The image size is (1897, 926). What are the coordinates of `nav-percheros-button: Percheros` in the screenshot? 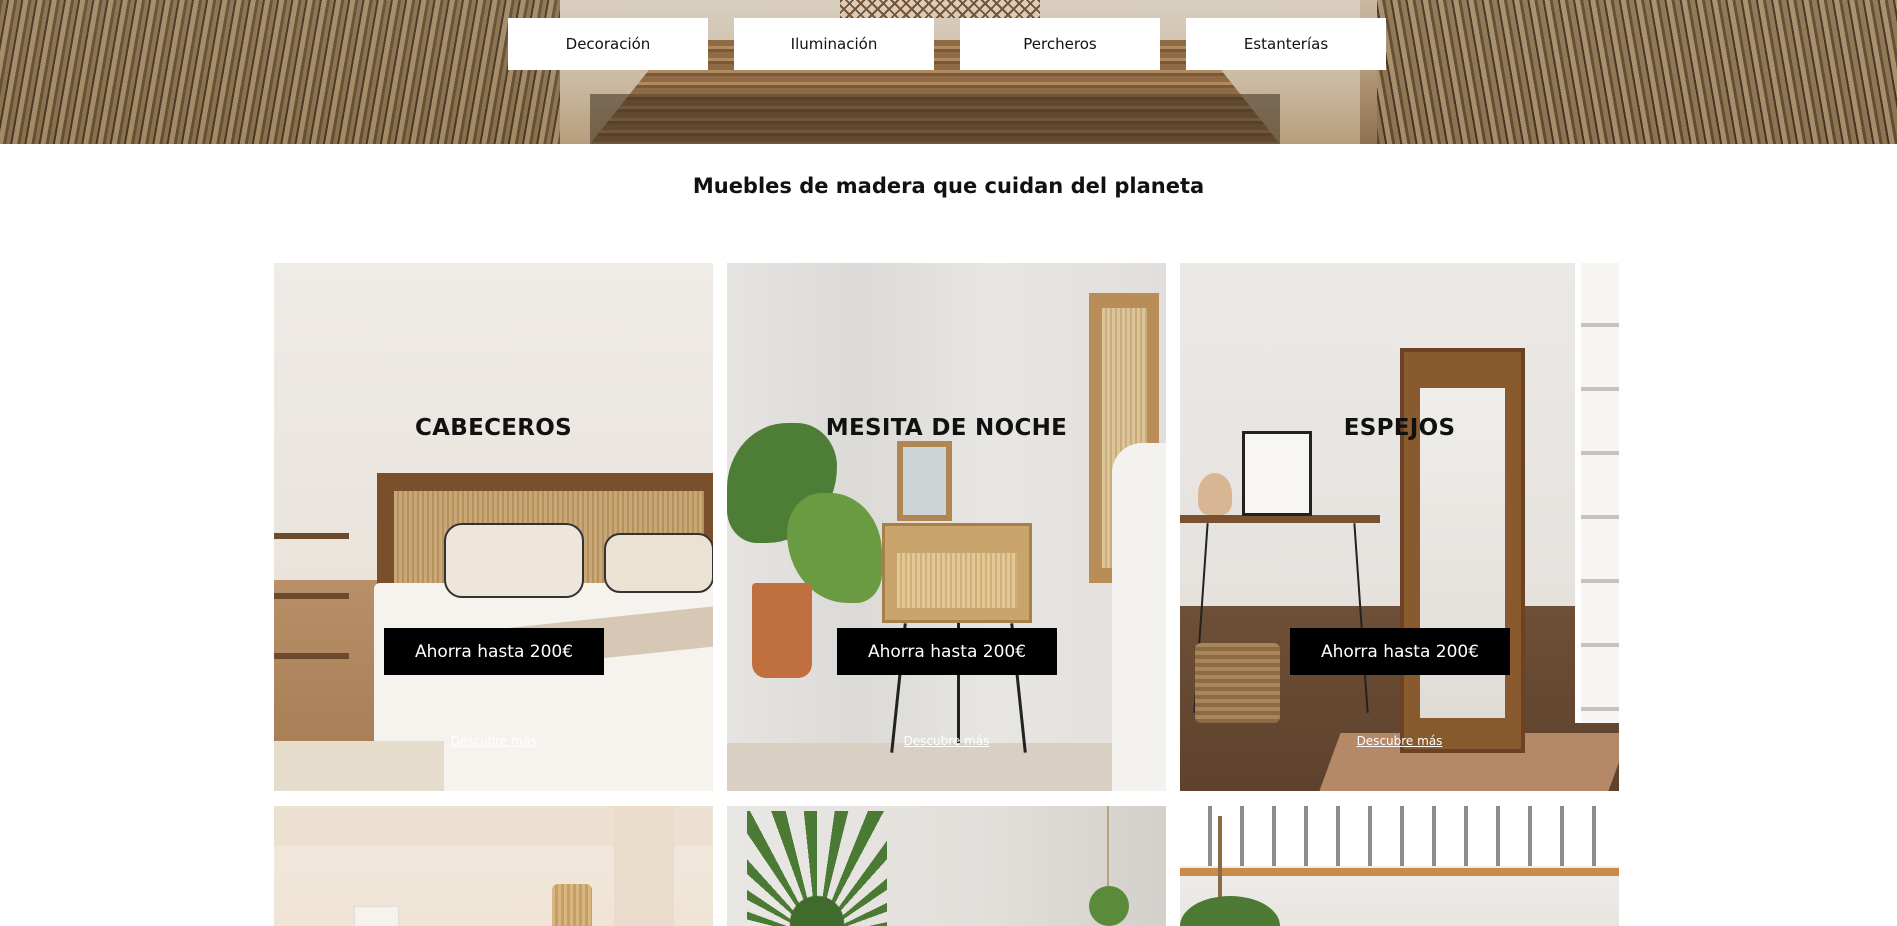 It's located at (1060, 44).